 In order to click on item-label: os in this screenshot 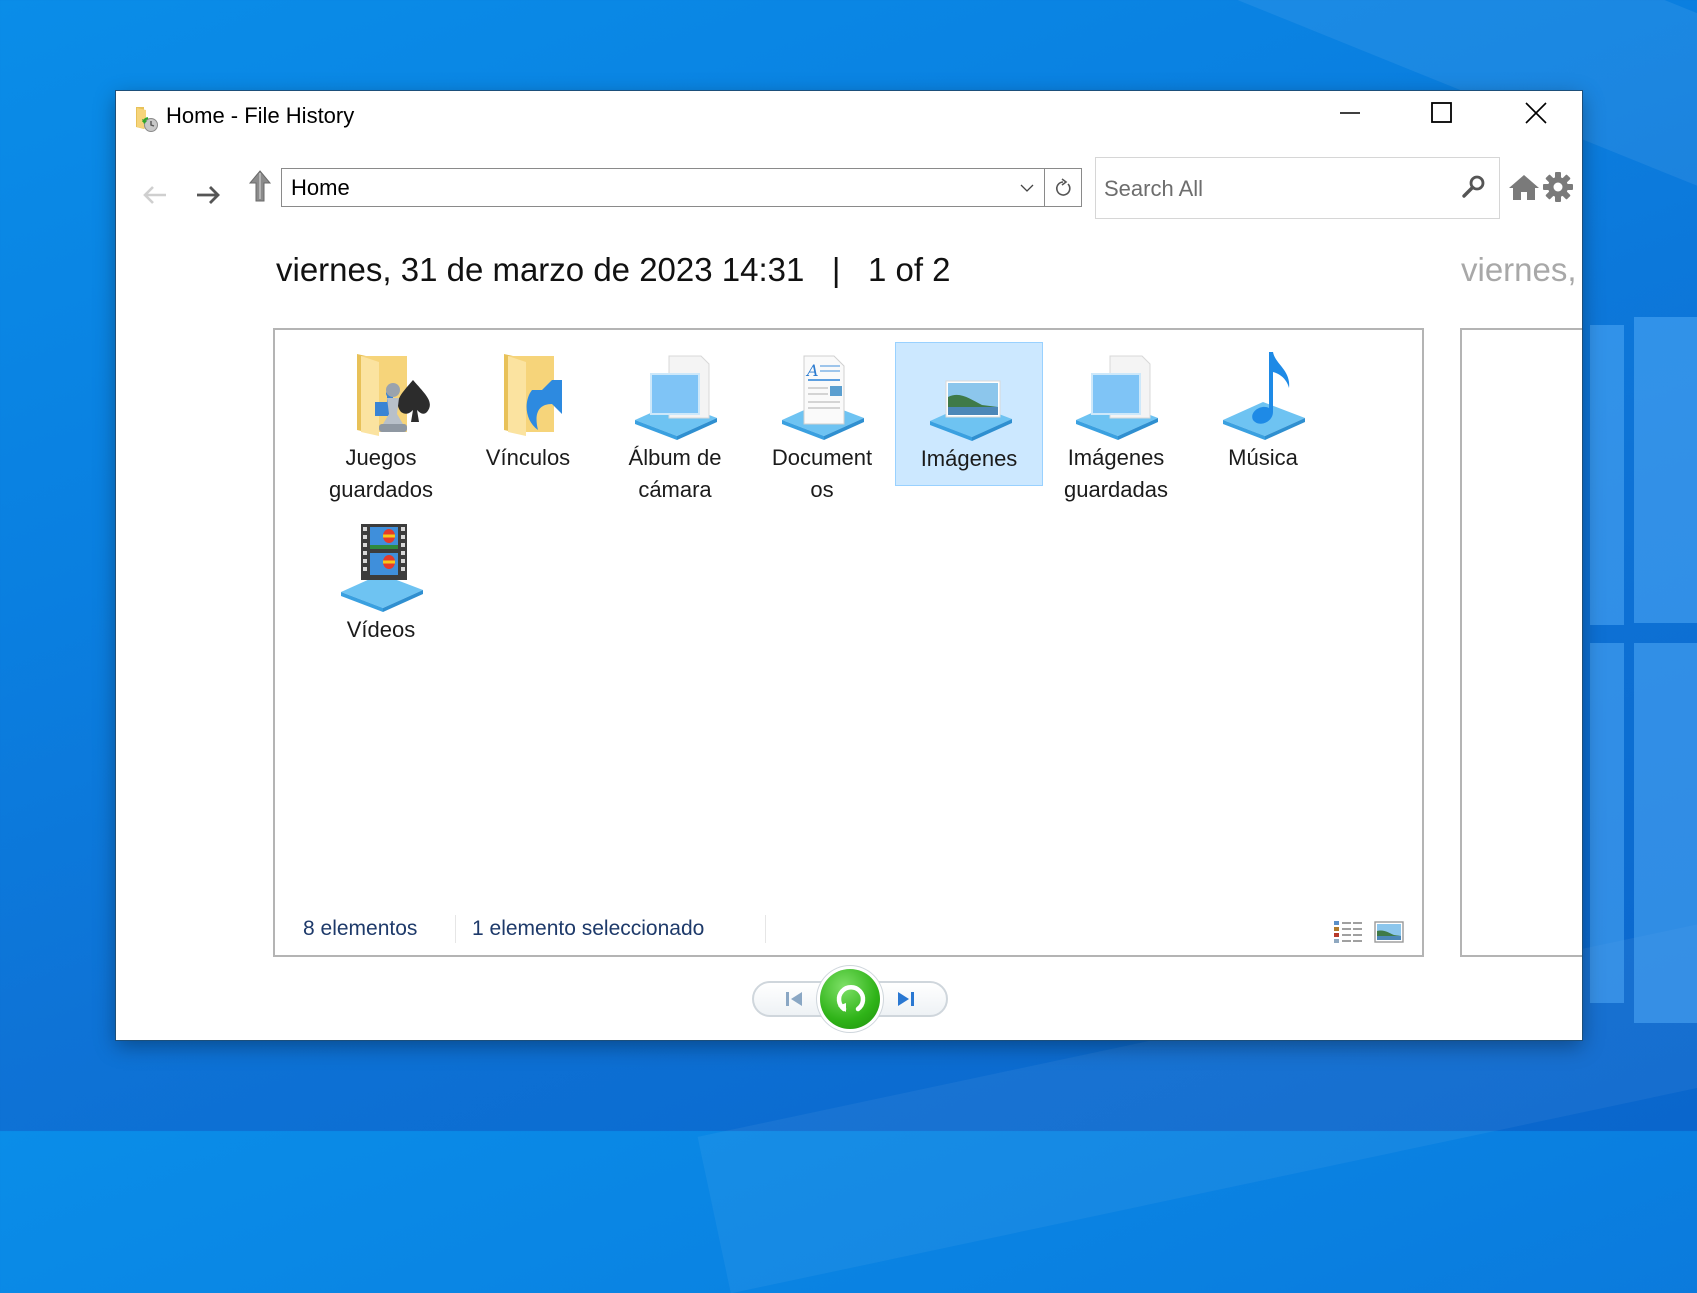, I will do `click(822, 489)`.